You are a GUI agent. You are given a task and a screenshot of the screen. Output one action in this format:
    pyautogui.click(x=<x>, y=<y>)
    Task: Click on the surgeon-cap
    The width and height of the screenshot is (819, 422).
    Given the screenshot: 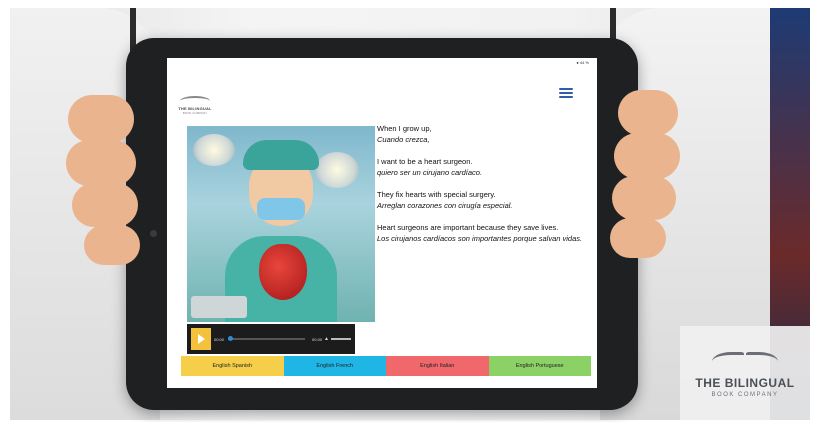 What is the action you would take?
    pyautogui.click(x=281, y=155)
    